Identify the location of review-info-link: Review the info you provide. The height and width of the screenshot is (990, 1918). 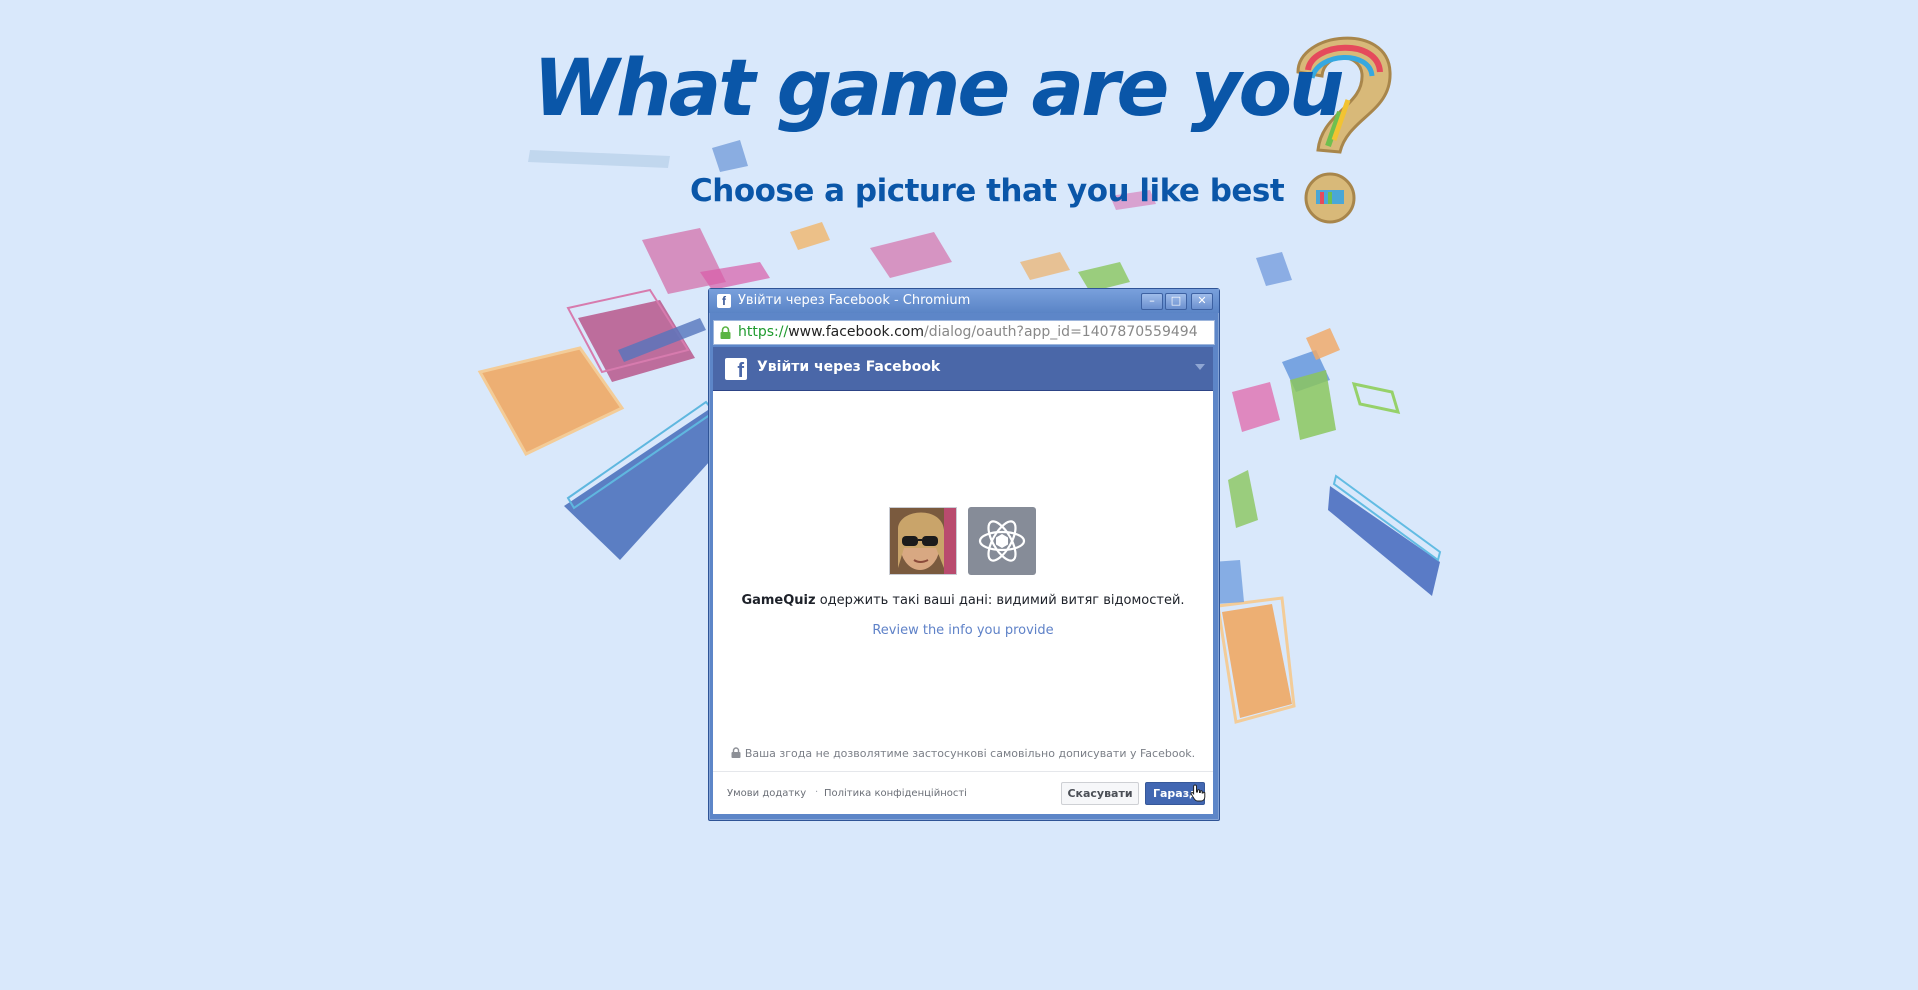
(963, 630).